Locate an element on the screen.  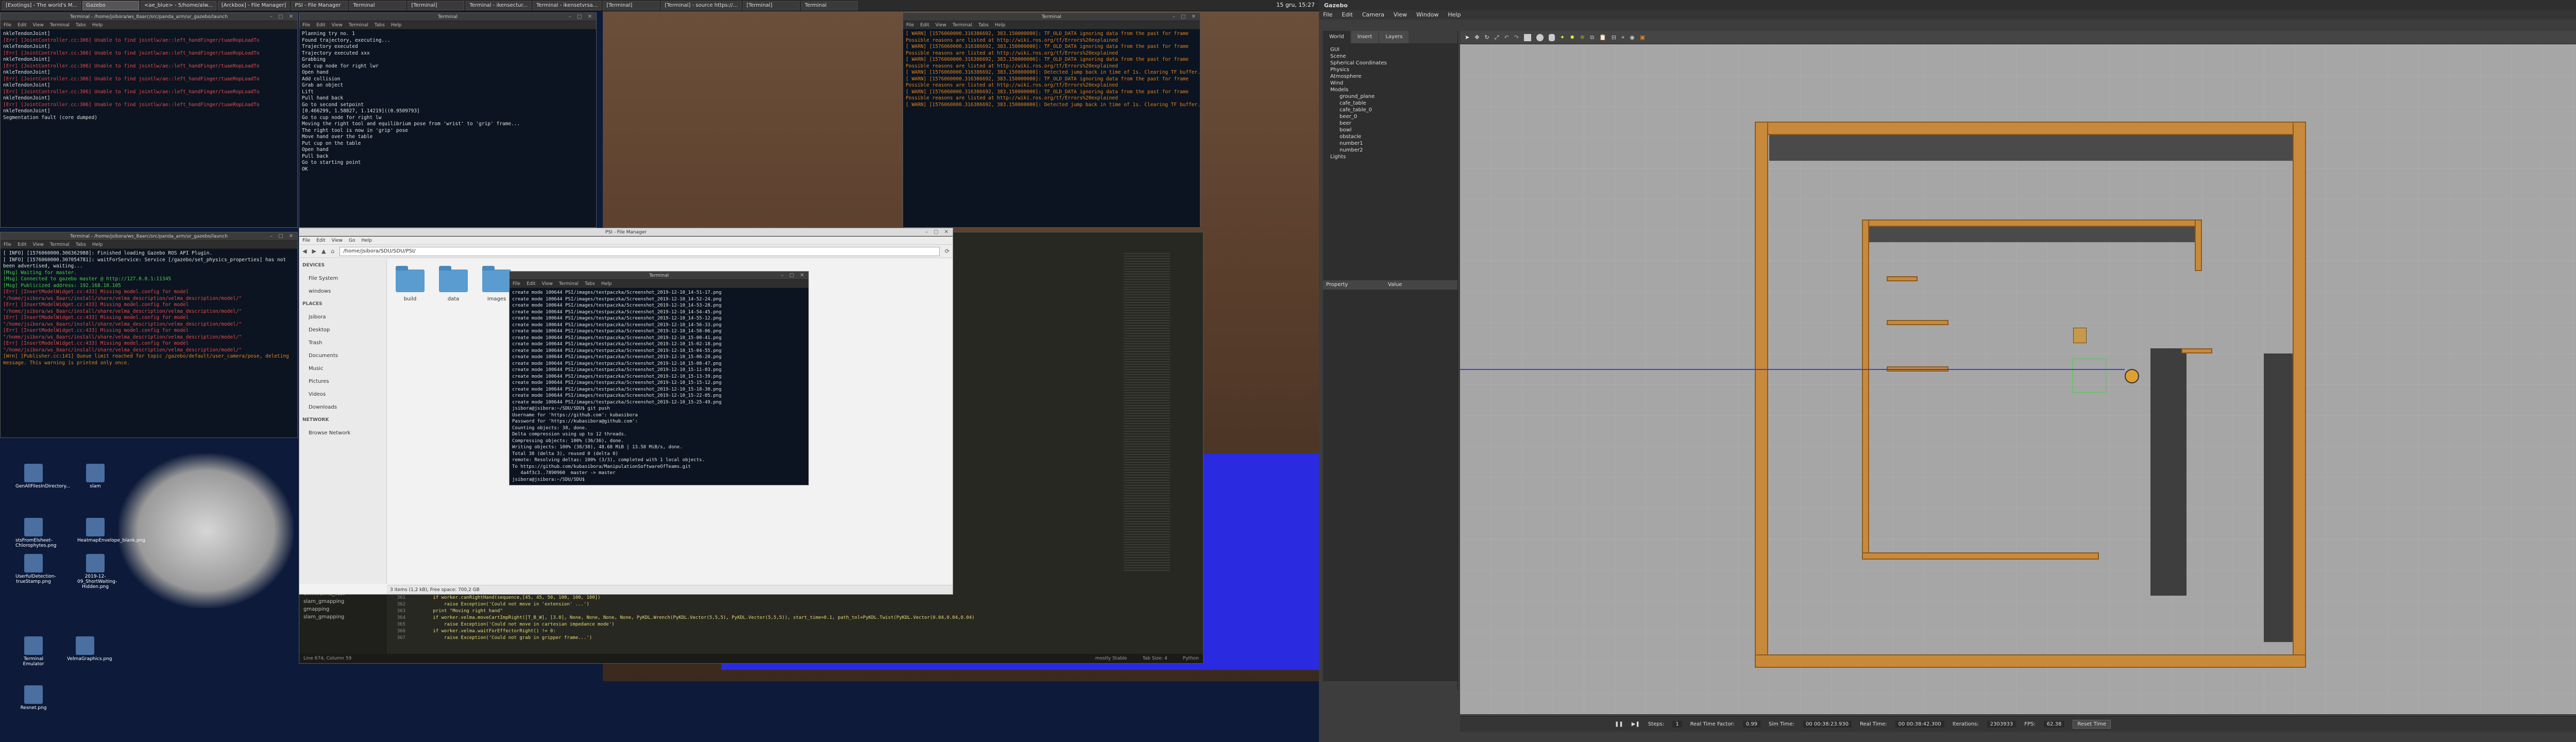
desktop-icon: stsFromElsheet-Chlorophytes.png is located at coordinates (36, 533).